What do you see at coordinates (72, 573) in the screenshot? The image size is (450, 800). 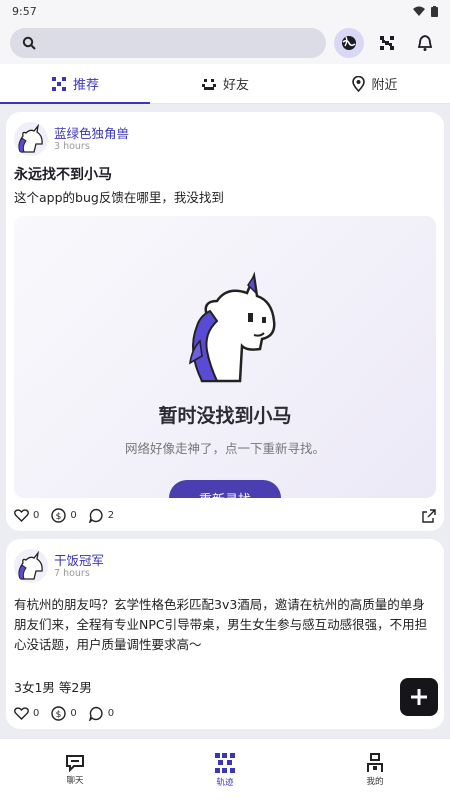 I see `post-time: 7 hours` at bounding box center [72, 573].